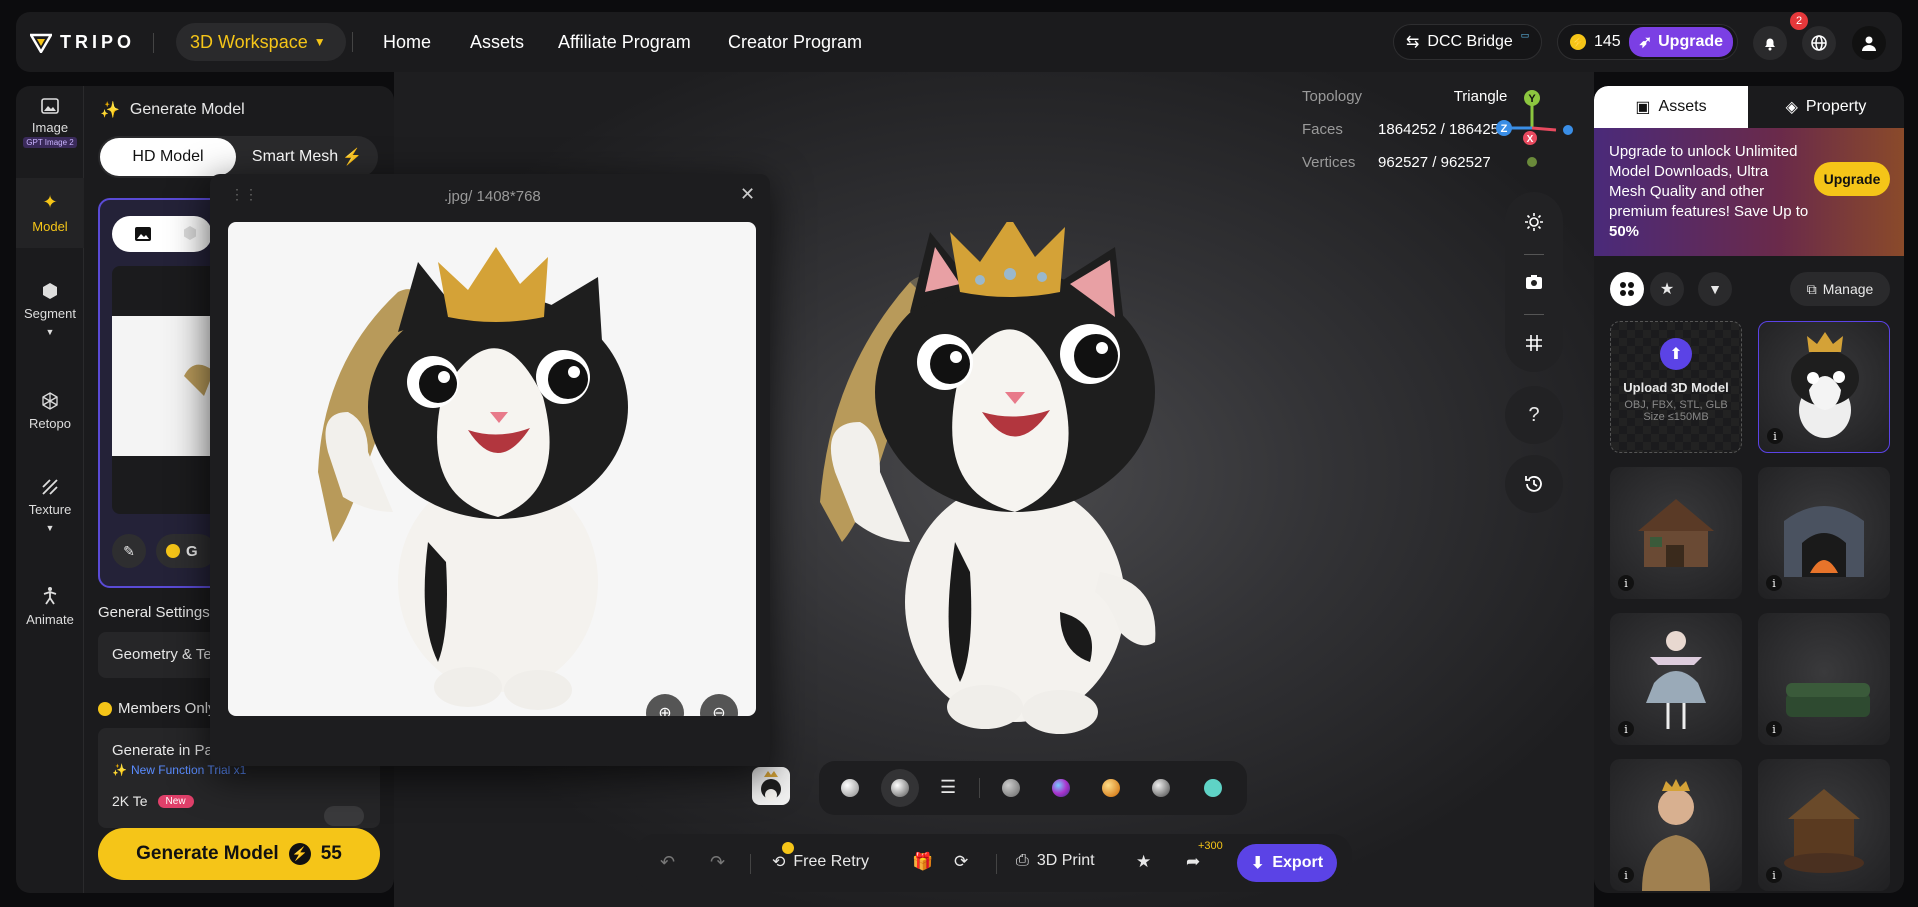 The width and height of the screenshot is (1918, 907). What do you see at coordinates (50, 123) in the screenshot?
I see `rail-item-image: Image GPT Image 2` at bounding box center [50, 123].